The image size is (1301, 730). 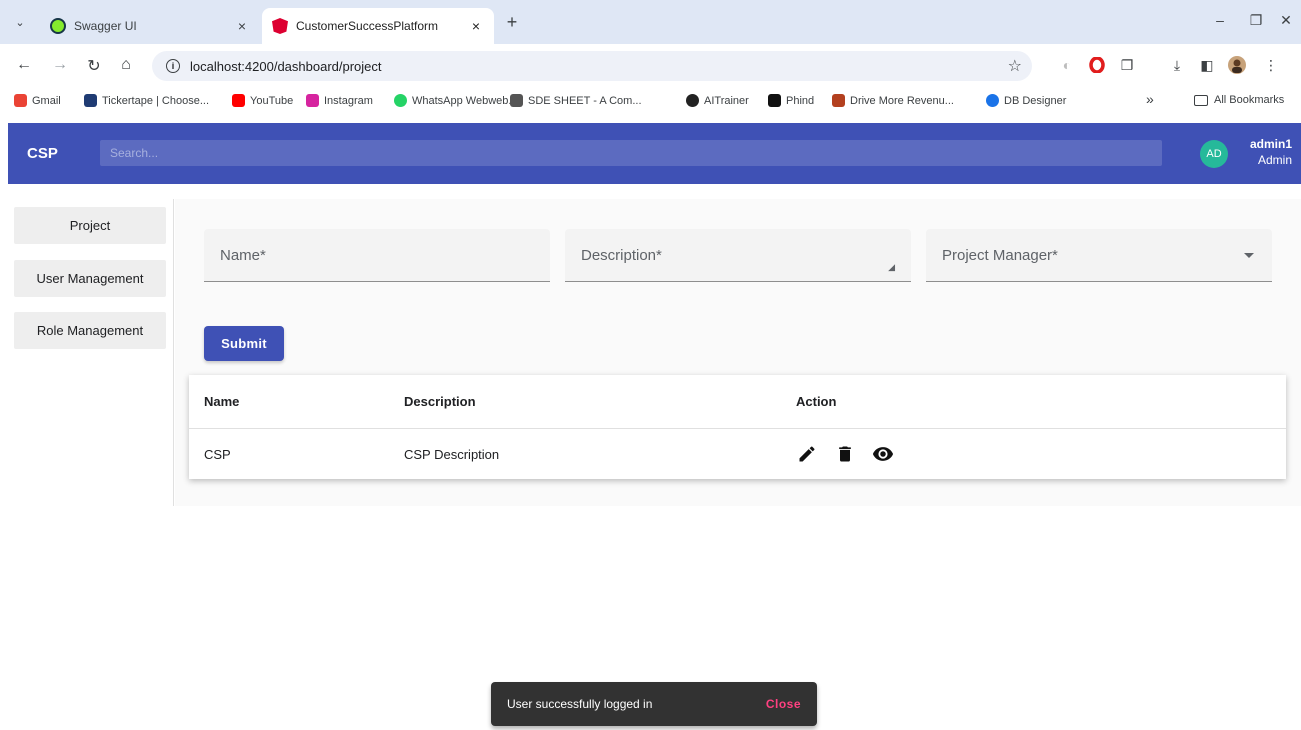 I want to click on search-input, so click(x=631, y=153).